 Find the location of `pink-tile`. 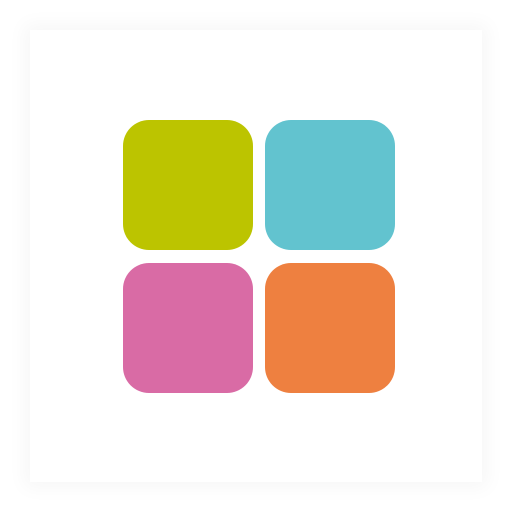

pink-tile is located at coordinates (188, 328).